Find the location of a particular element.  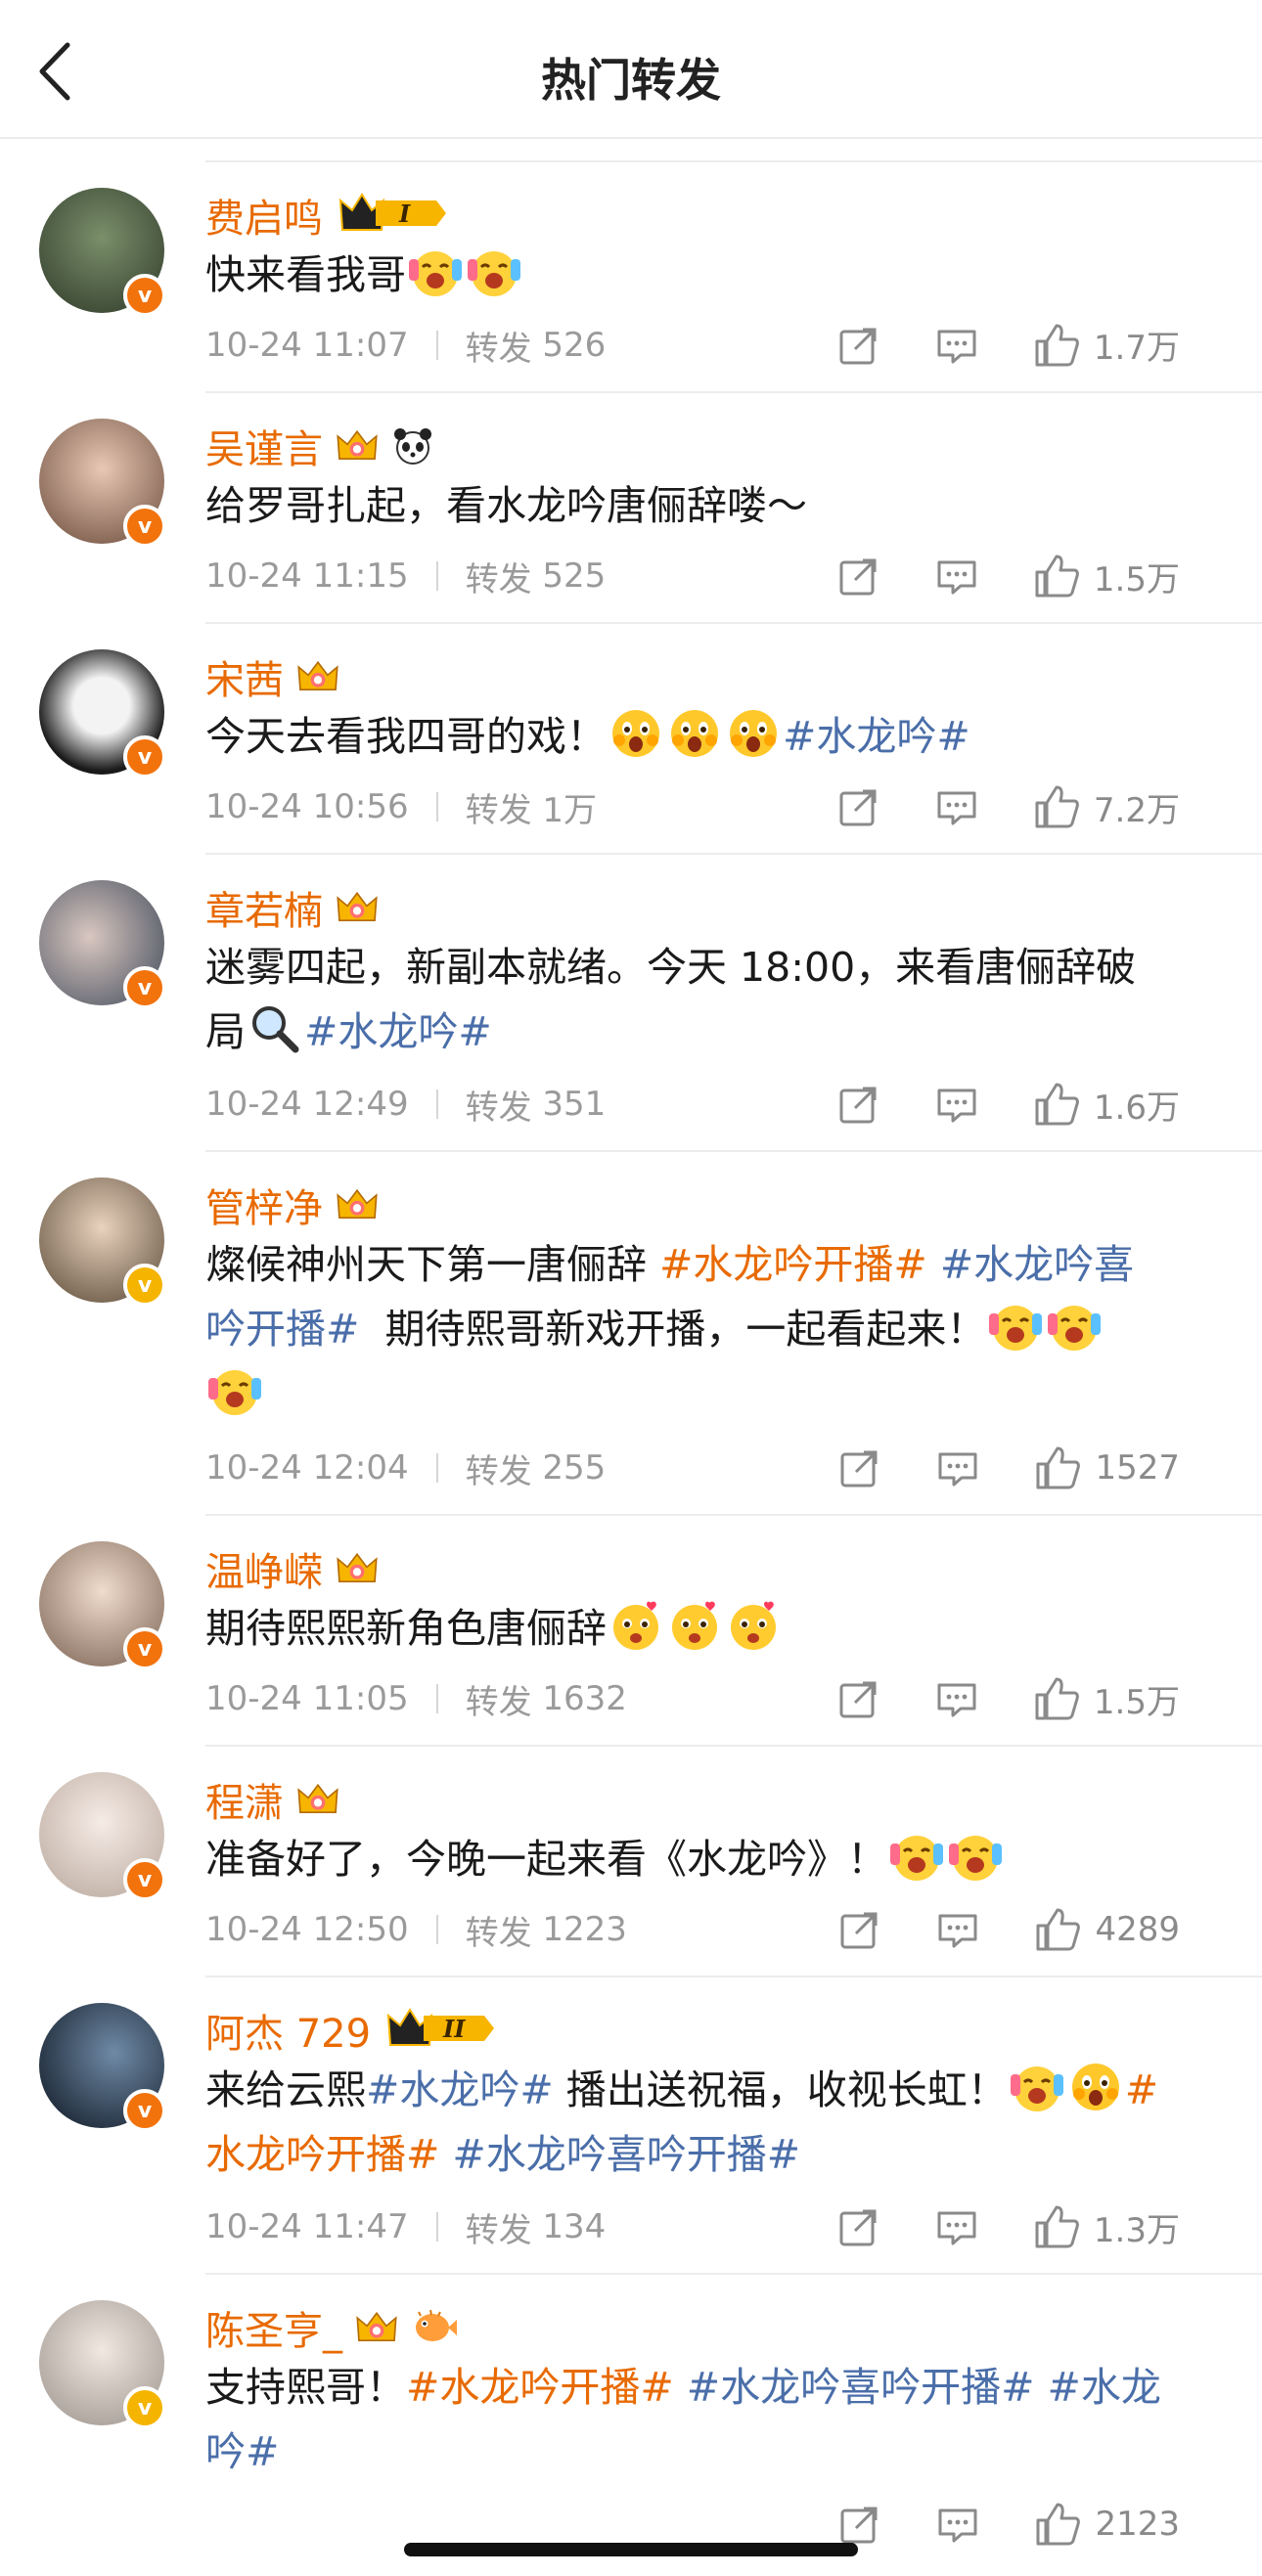

like-button: 1.7万 is located at coordinates (1107, 345).